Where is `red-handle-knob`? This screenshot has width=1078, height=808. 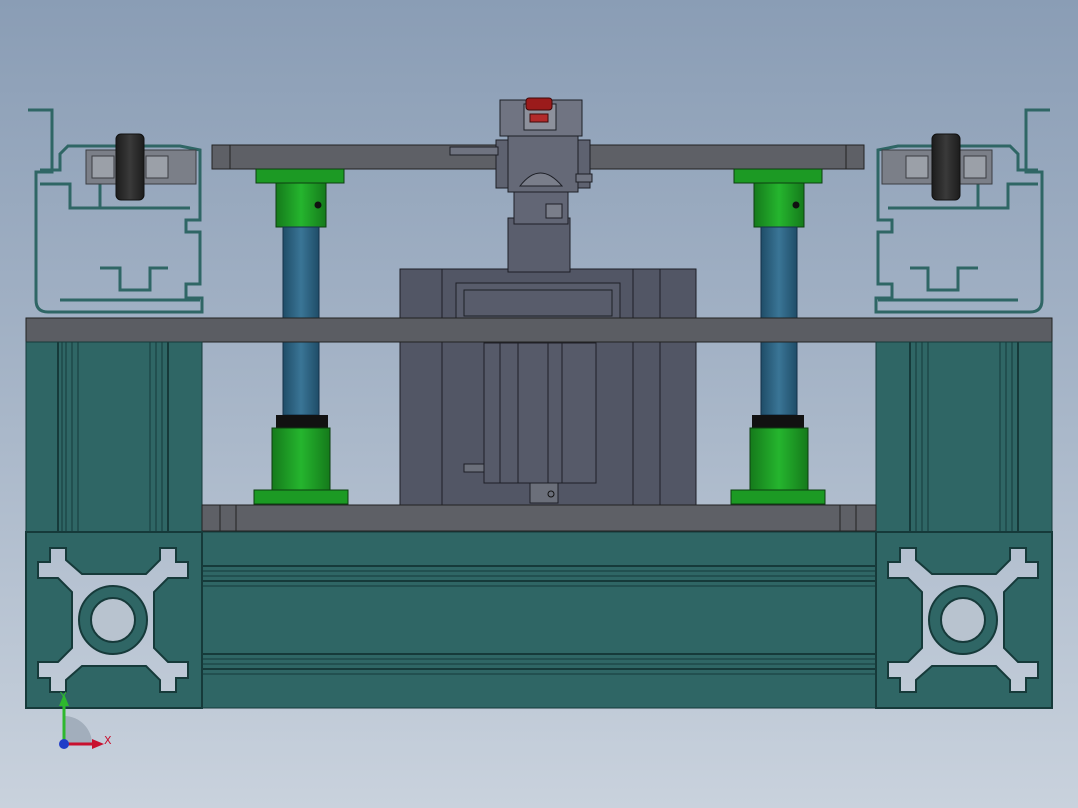 red-handle-knob is located at coordinates (539, 110).